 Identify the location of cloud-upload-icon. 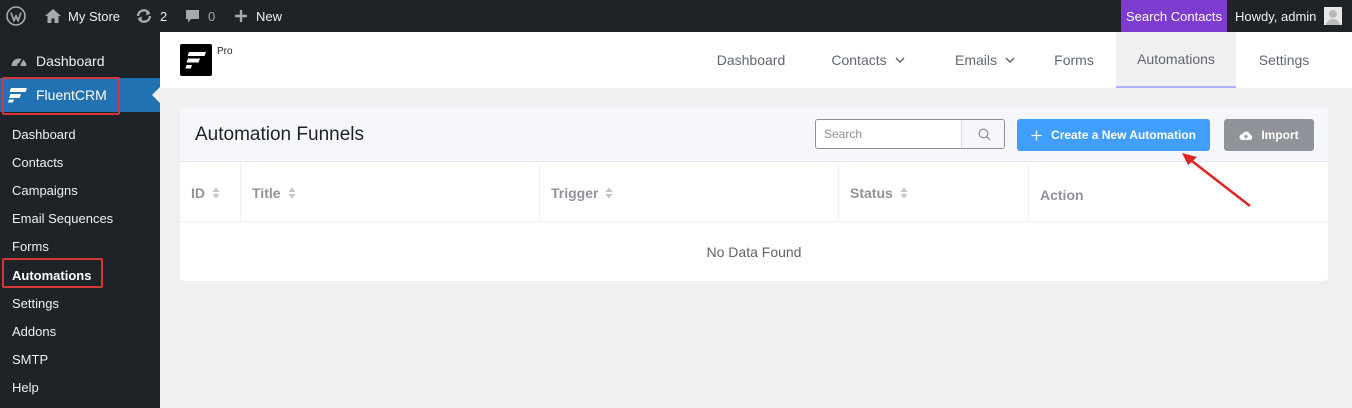
(1246, 135).